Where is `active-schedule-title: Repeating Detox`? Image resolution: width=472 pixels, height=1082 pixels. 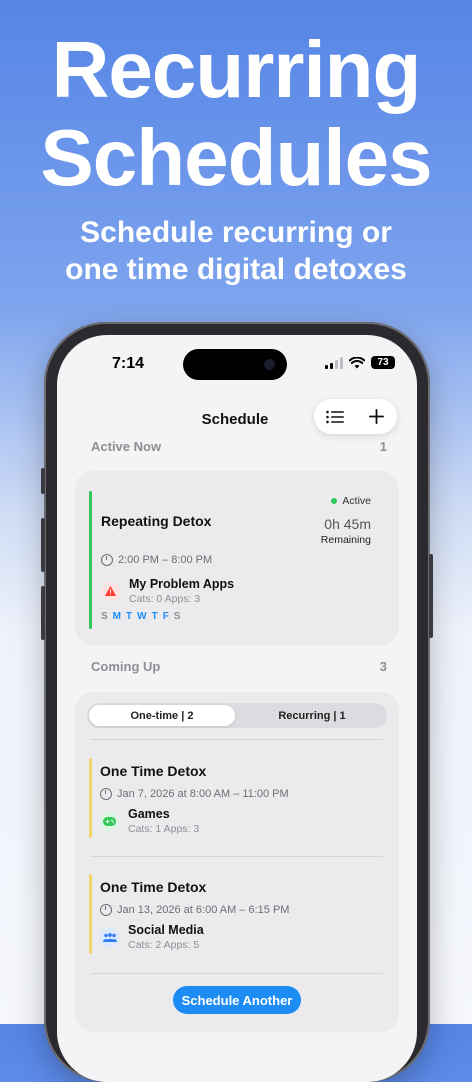
active-schedule-title: Repeating Detox is located at coordinates (156, 521).